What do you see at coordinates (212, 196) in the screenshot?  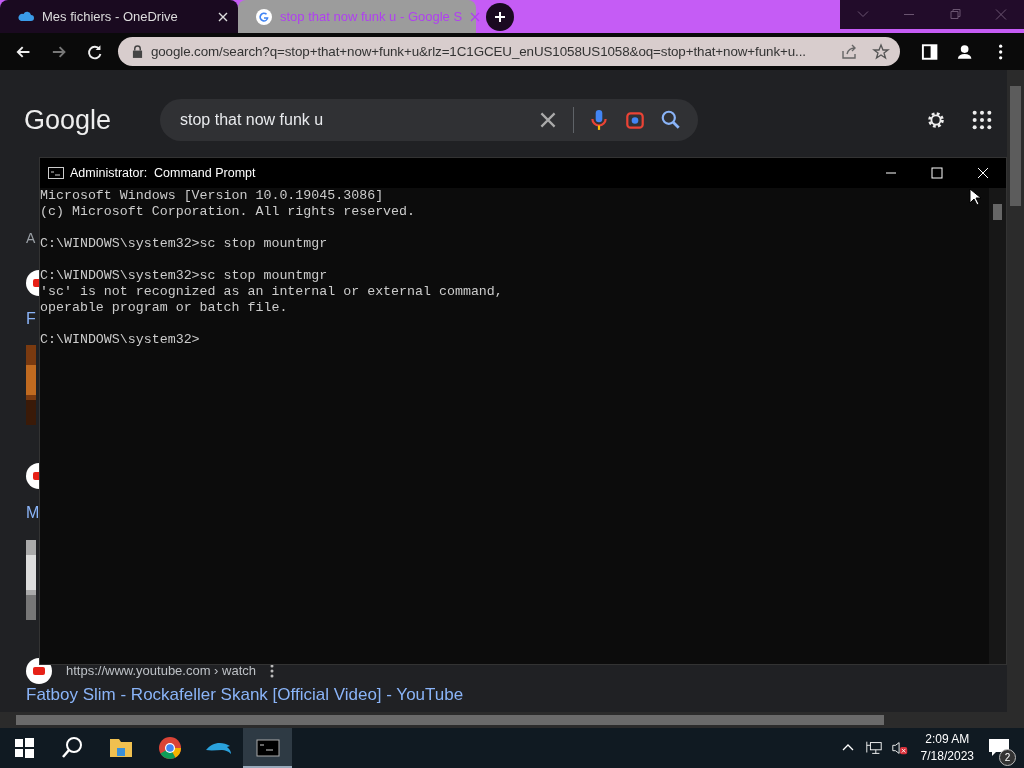 I see `console-line: Microsoft Windows [Version 10.0.19045.3086]` at bounding box center [212, 196].